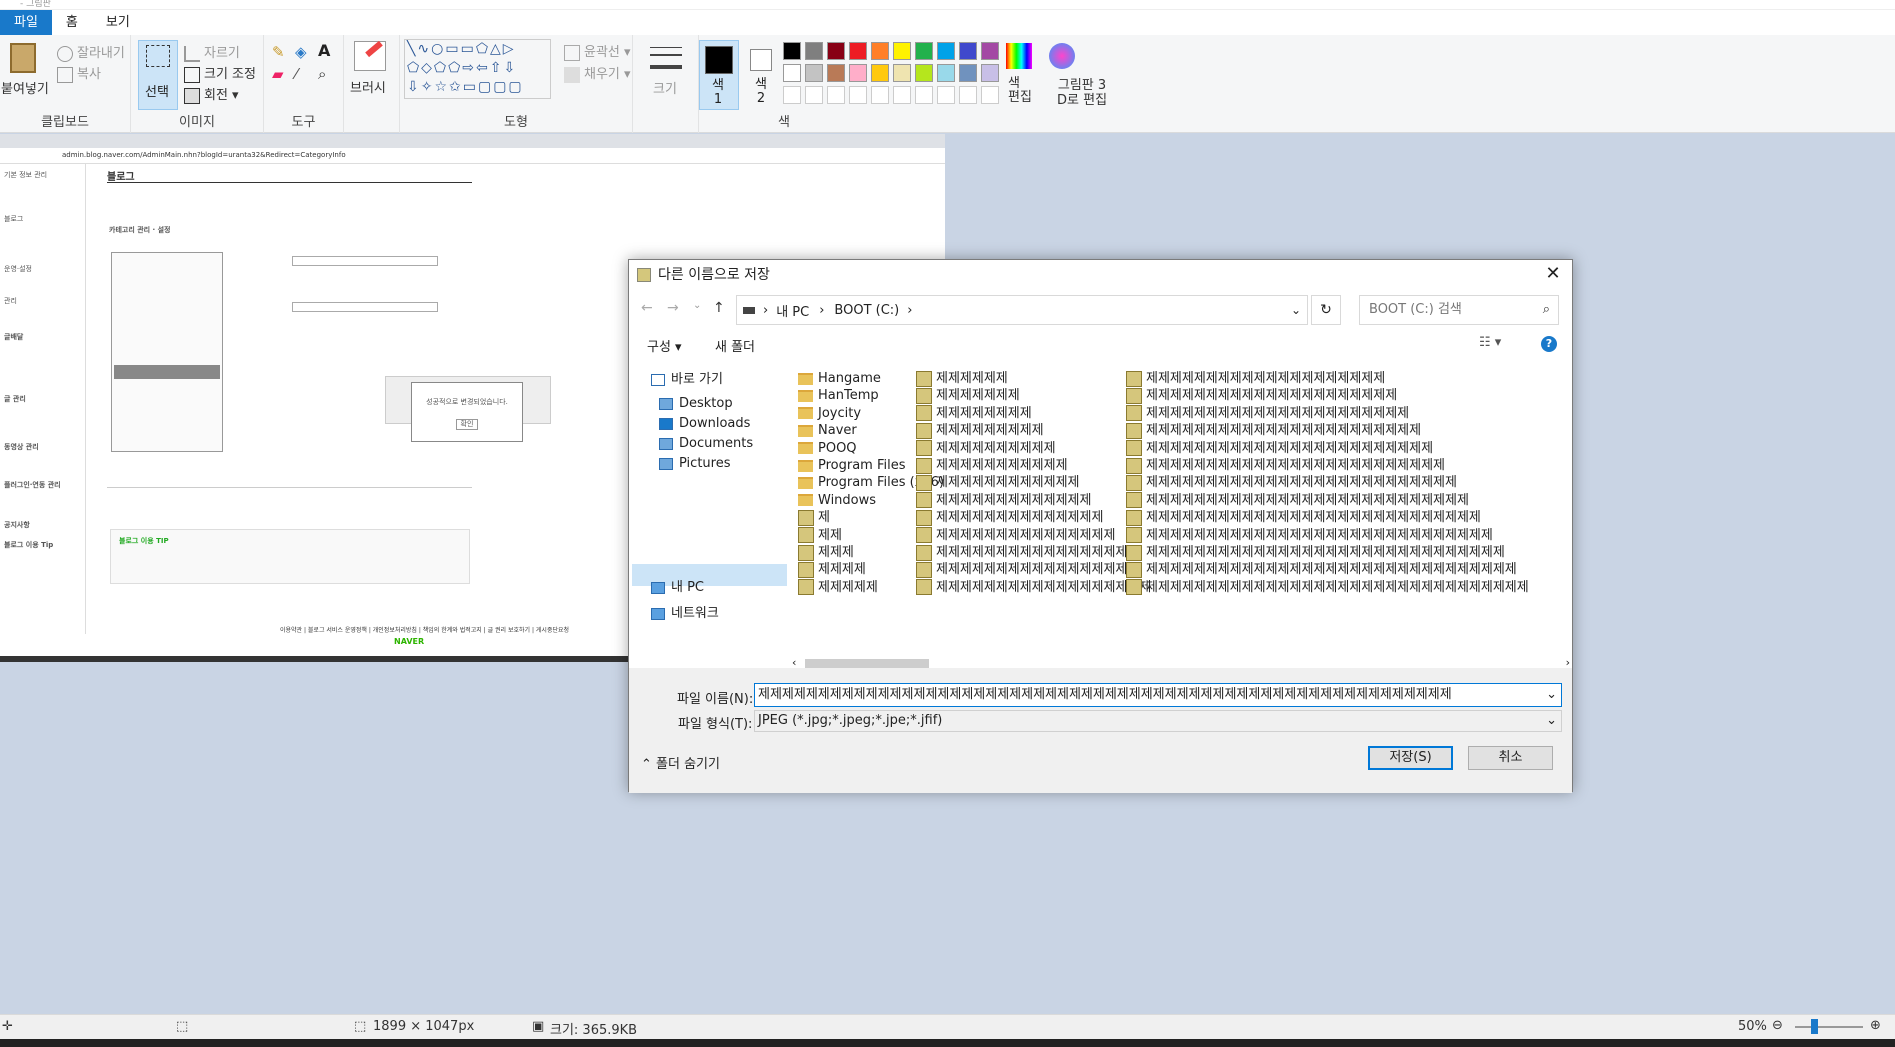 This screenshot has width=1895, height=1047. What do you see at coordinates (467, 424) in the screenshot?
I see `popup-ok-button: 확인` at bounding box center [467, 424].